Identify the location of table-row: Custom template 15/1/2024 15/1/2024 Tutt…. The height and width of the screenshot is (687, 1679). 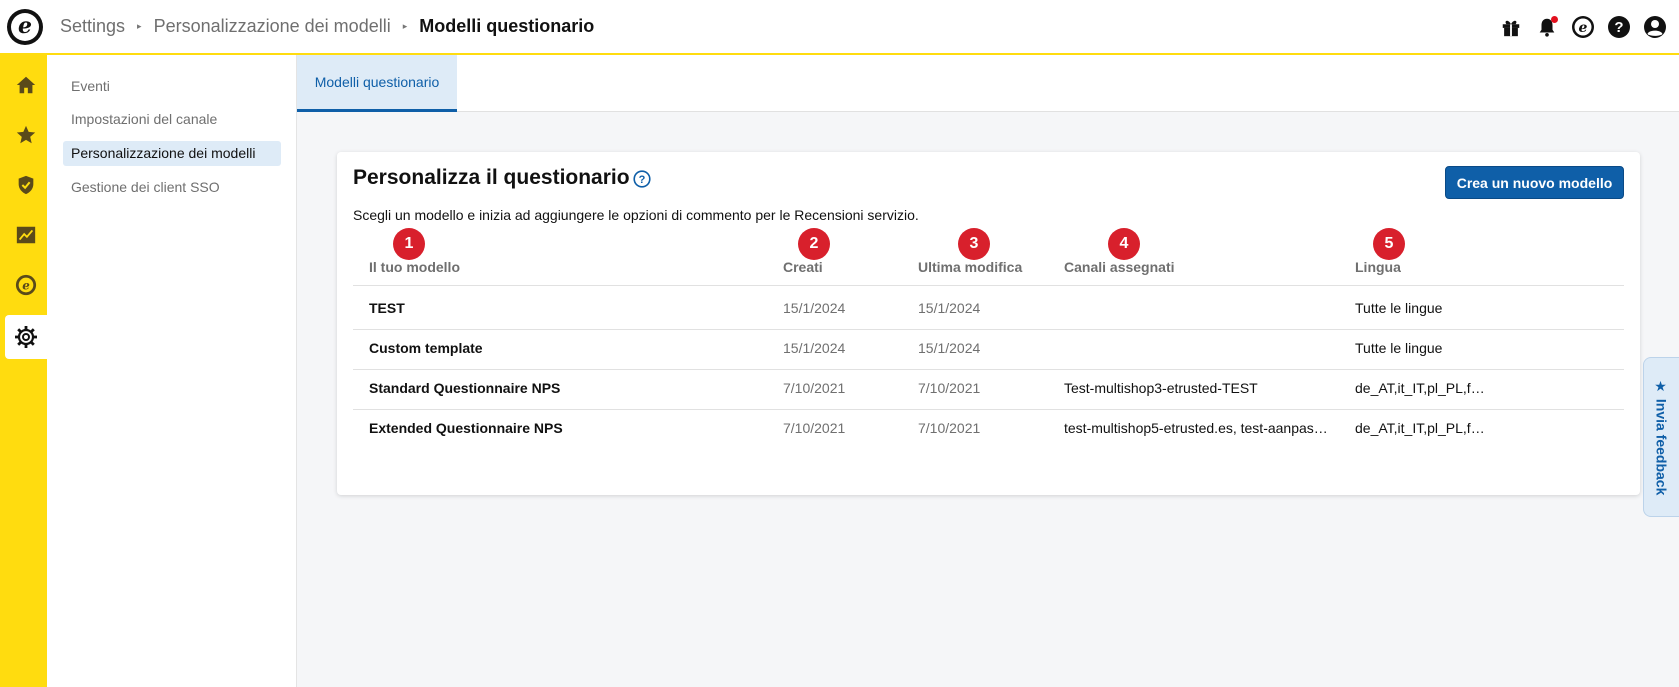
(988, 348).